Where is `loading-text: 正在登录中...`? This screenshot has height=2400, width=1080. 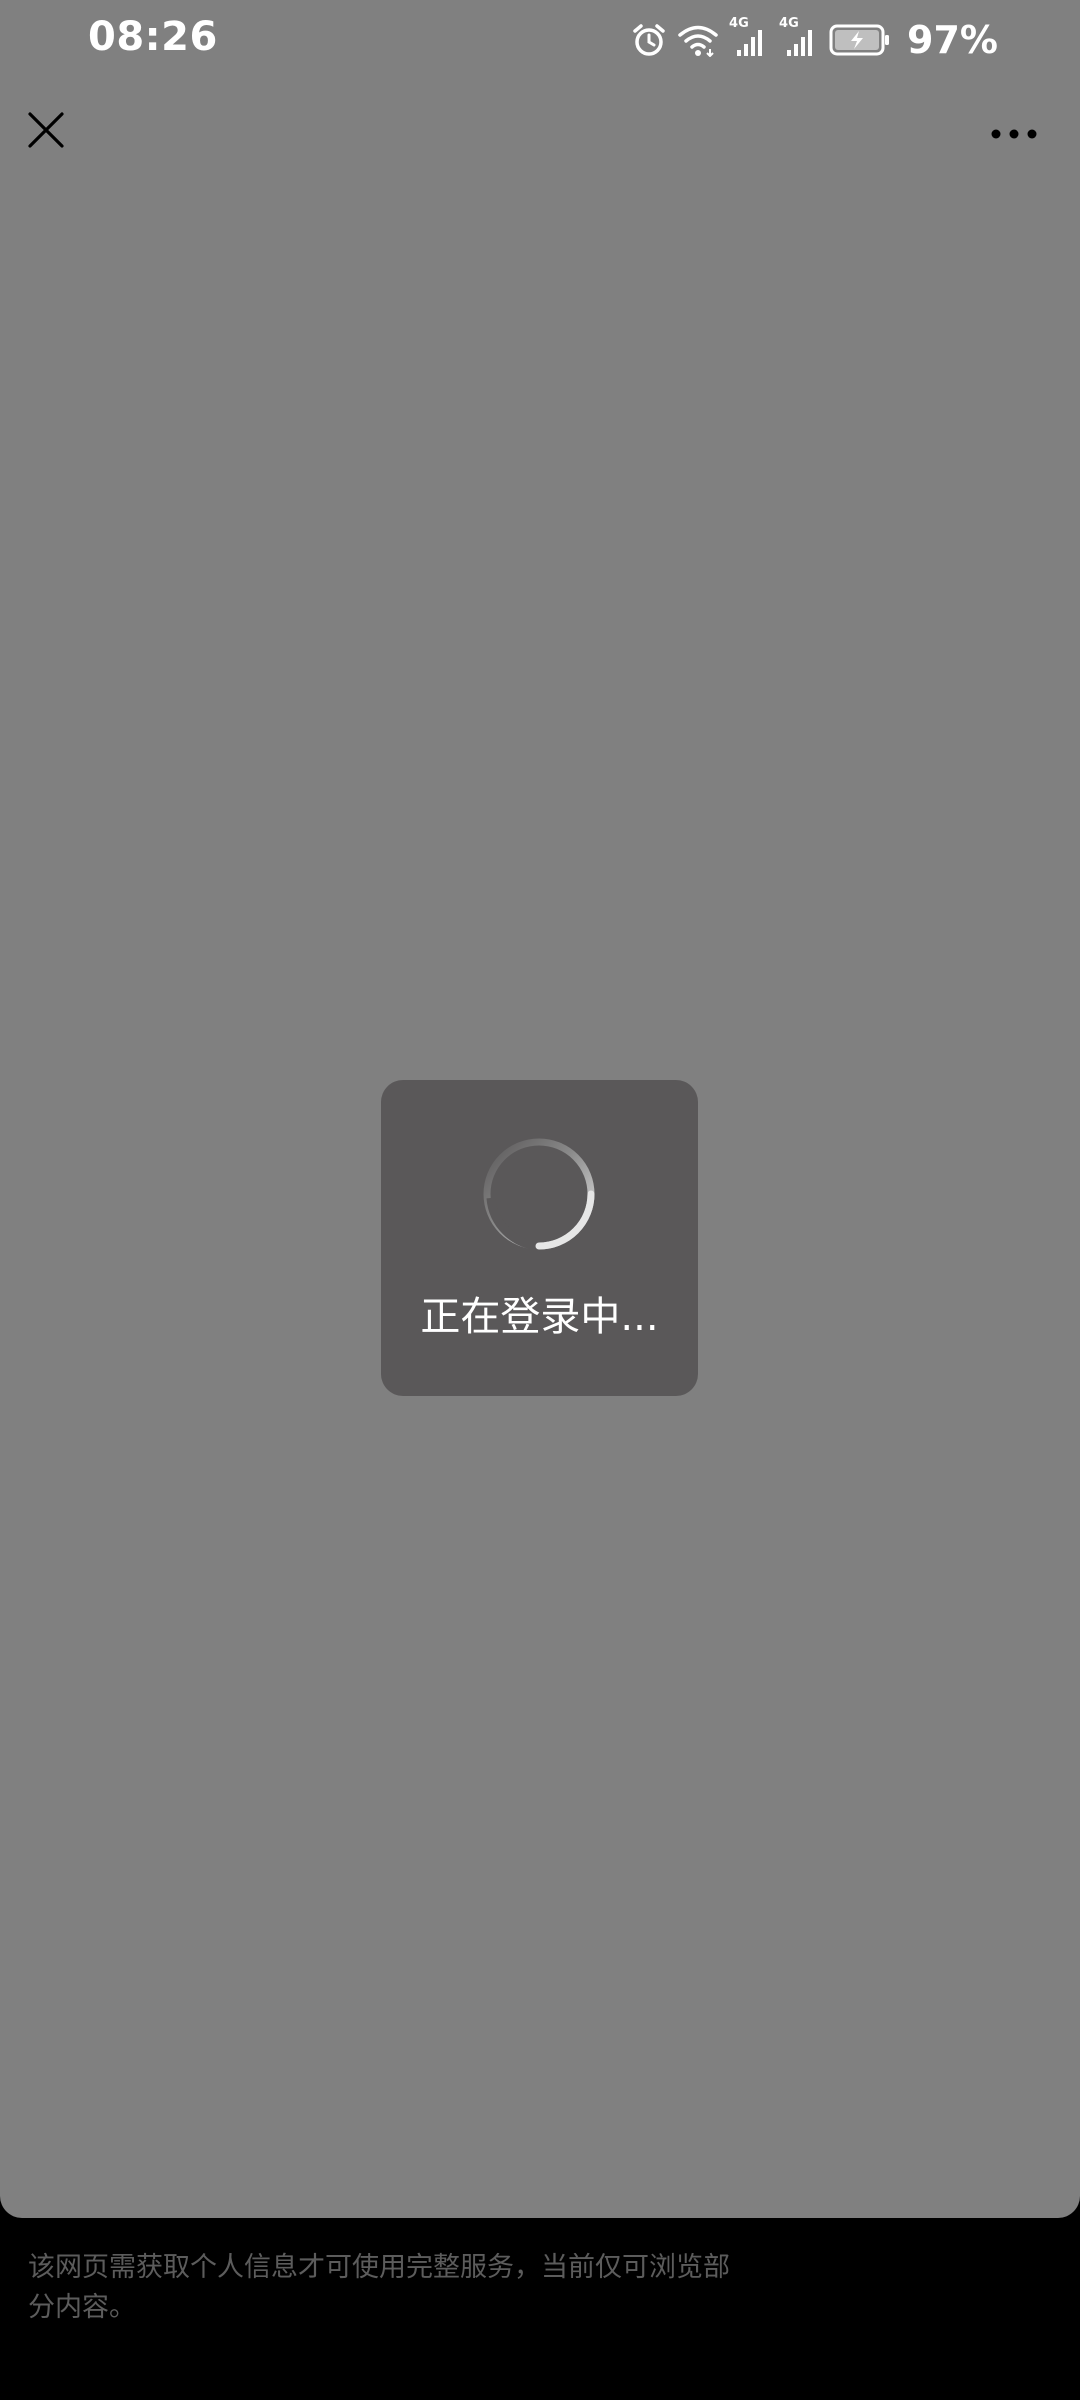
loading-text: 正在登录中... is located at coordinates (539, 1317).